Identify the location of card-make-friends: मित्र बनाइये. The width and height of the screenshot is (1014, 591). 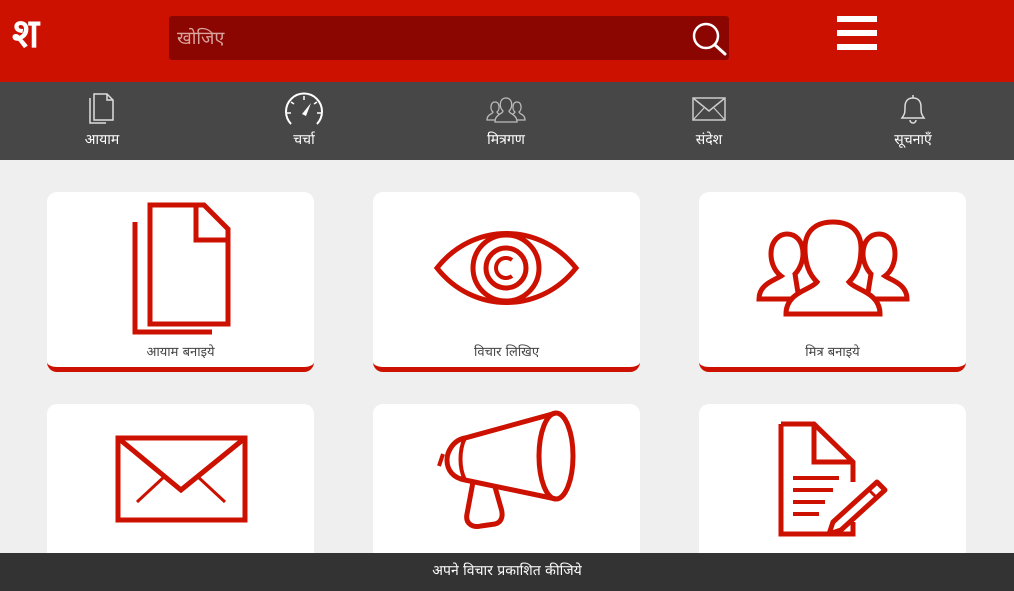
(832, 282).